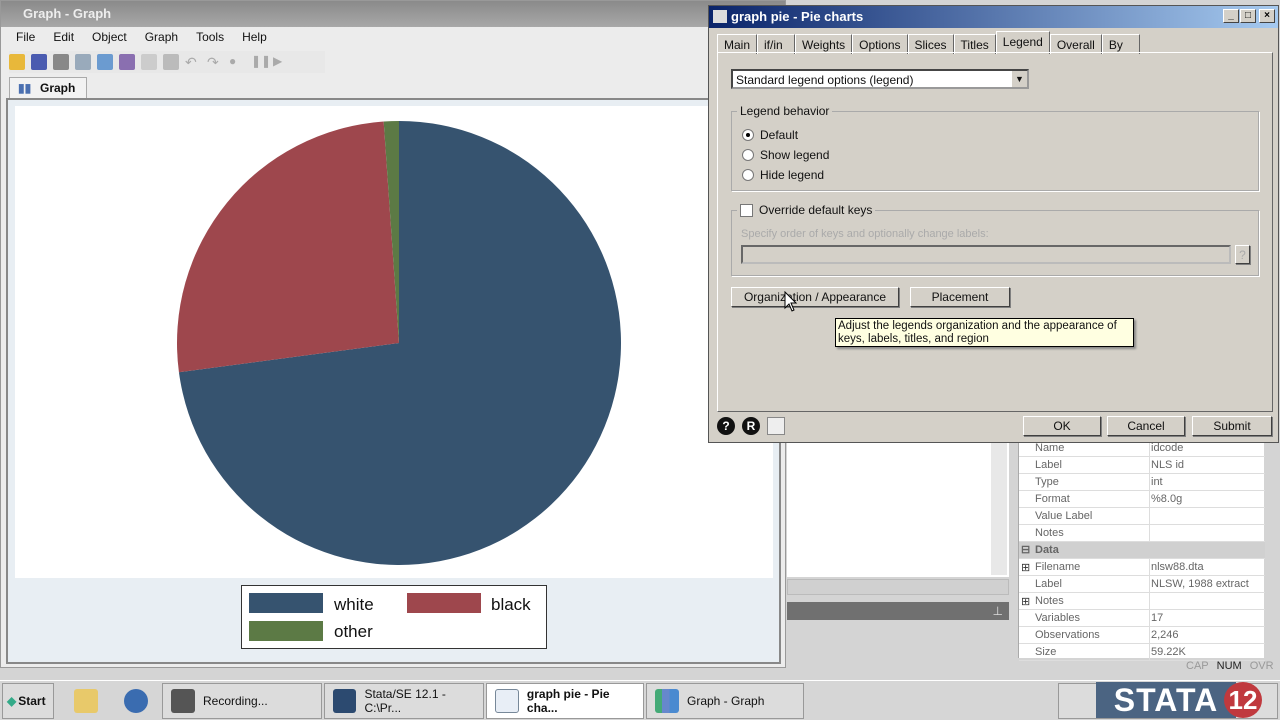 This screenshot has width=1280, height=720. I want to click on thunderbird-icon, so click(136, 701).